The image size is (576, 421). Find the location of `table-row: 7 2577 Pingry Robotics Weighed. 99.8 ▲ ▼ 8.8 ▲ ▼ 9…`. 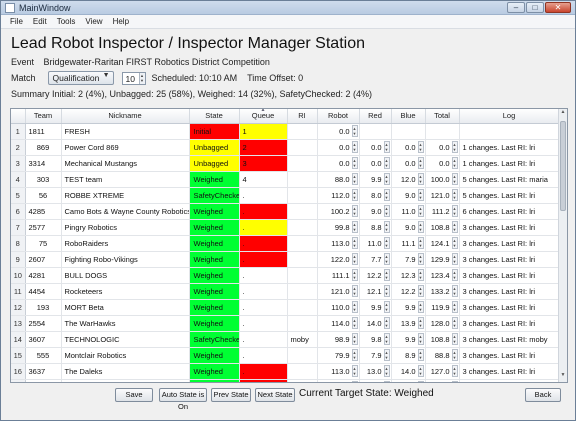

table-row: 7 2577 Pingry Robotics Weighed. 99.8 ▲ ▼ 8.8 ▲ ▼ 9… is located at coordinates (285, 227).